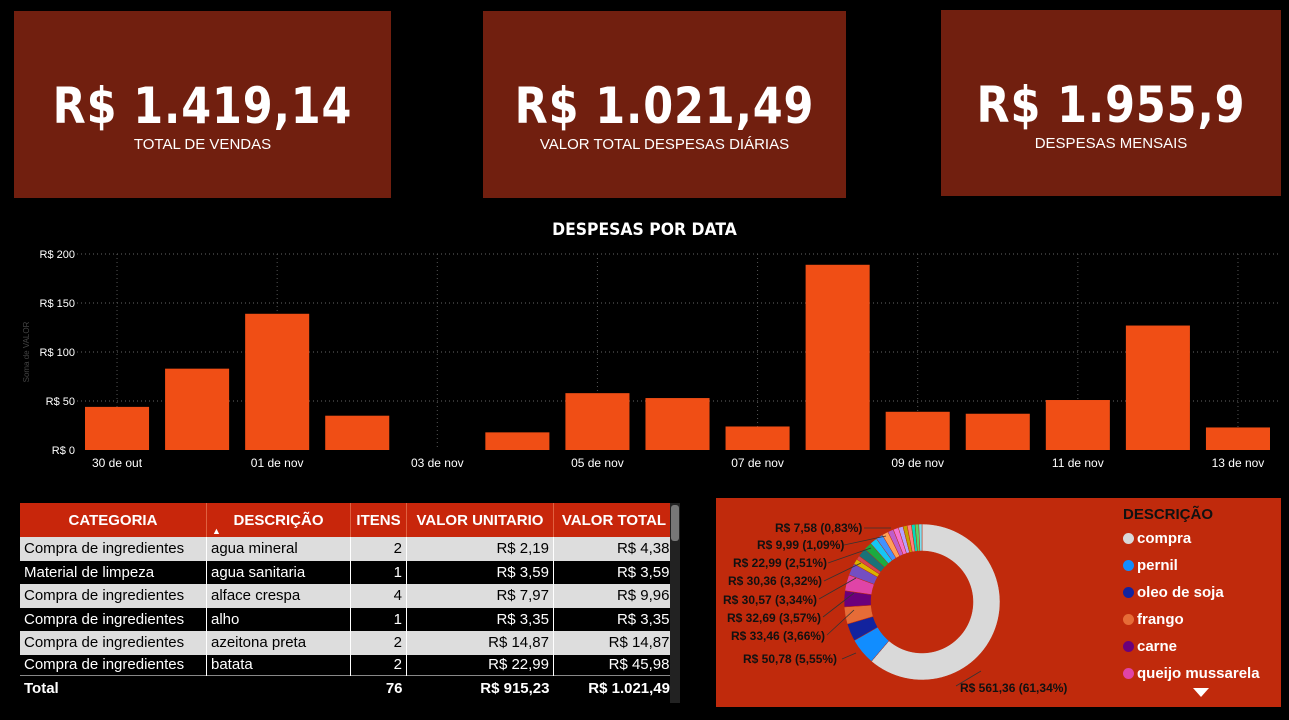  What do you see at coordinates (1157, 538) in the screenshot?
I see `legend-item-compra: compra` at bounding box center [1157, 538].